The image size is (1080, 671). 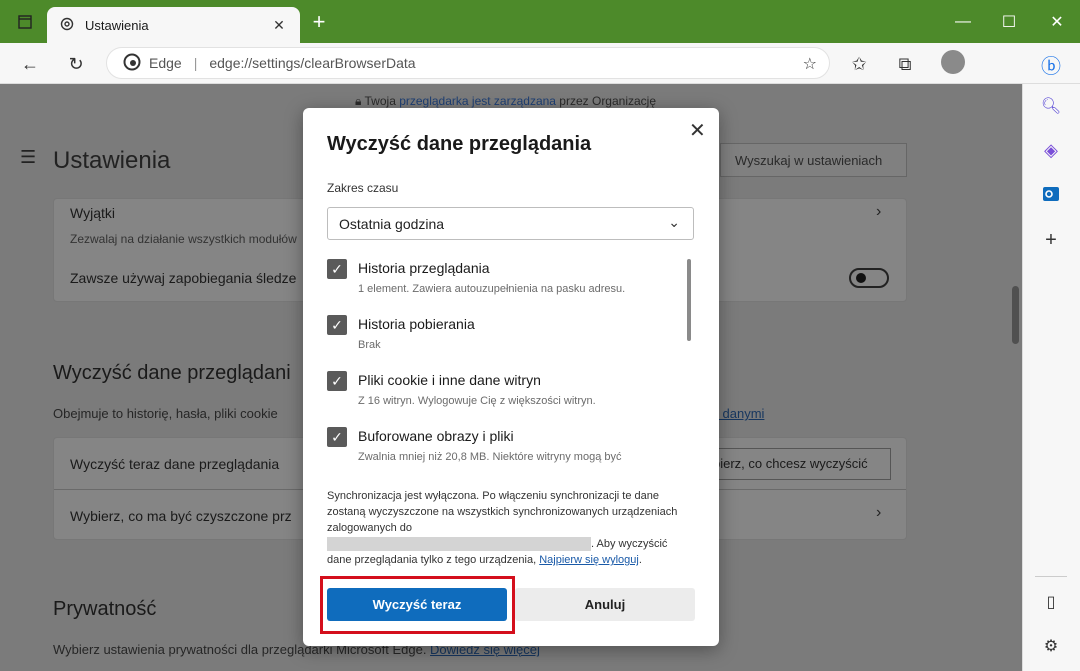 What do you see at coordinates (1051, 240) in the screenshot?
I see `add-icon: +` at bounding box center [1051, 240].